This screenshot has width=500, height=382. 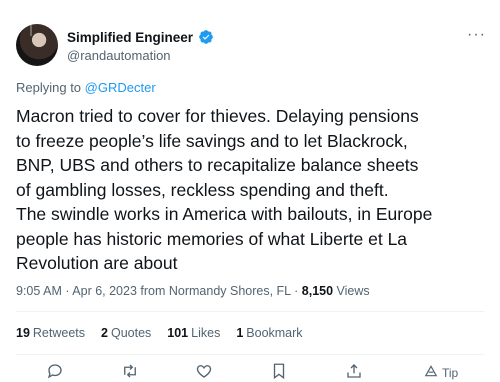 I want to click on views-count: 8,150, so click(x=317, y=291).